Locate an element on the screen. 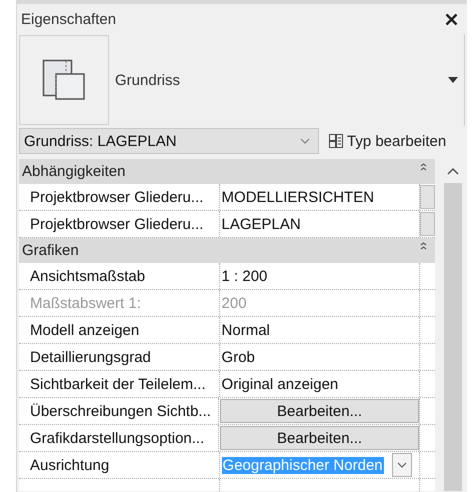 Image resolution: width=473 pixels, height=492 pixels. property-label: Maßstabswert 1: is located at coordinates (119, 303).